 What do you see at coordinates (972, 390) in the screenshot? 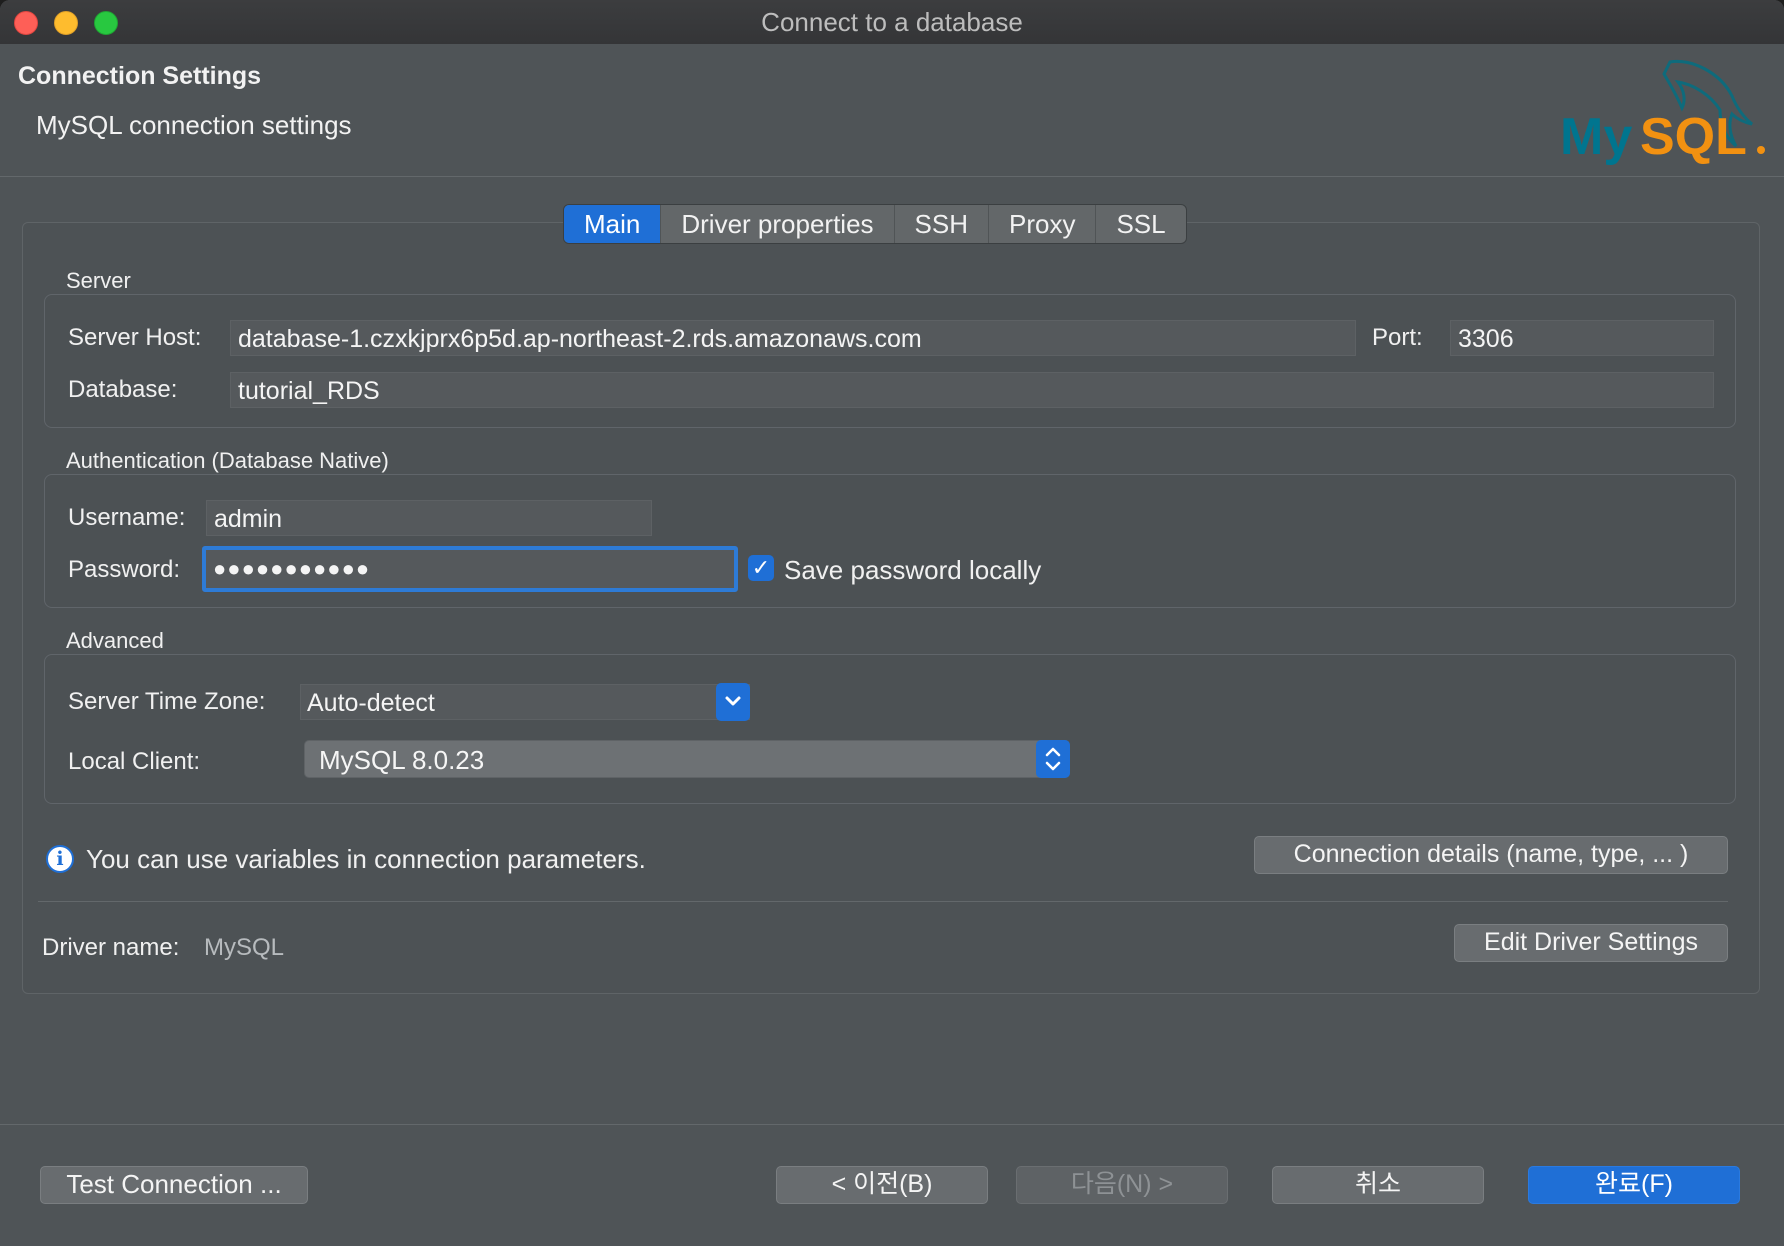
I see `database-input: tutorial_RDS` at bounding box center [972, 390].